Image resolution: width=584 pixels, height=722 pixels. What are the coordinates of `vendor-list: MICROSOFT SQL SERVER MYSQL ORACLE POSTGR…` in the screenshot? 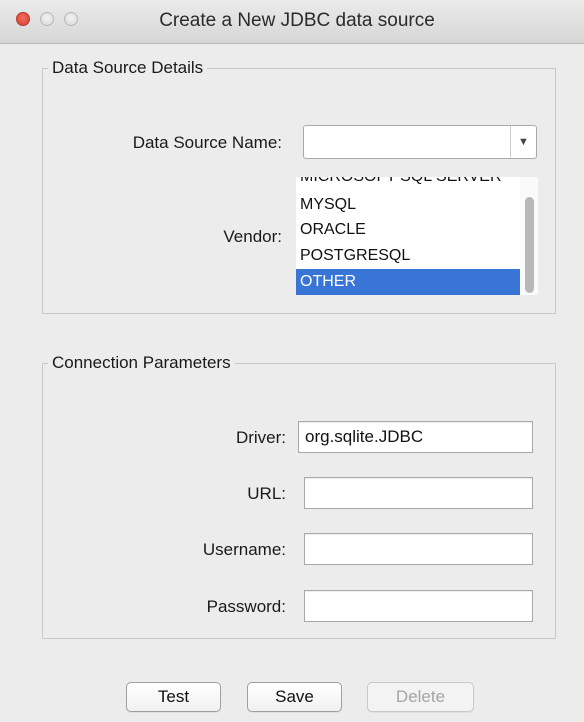 It's located at (417, 236).